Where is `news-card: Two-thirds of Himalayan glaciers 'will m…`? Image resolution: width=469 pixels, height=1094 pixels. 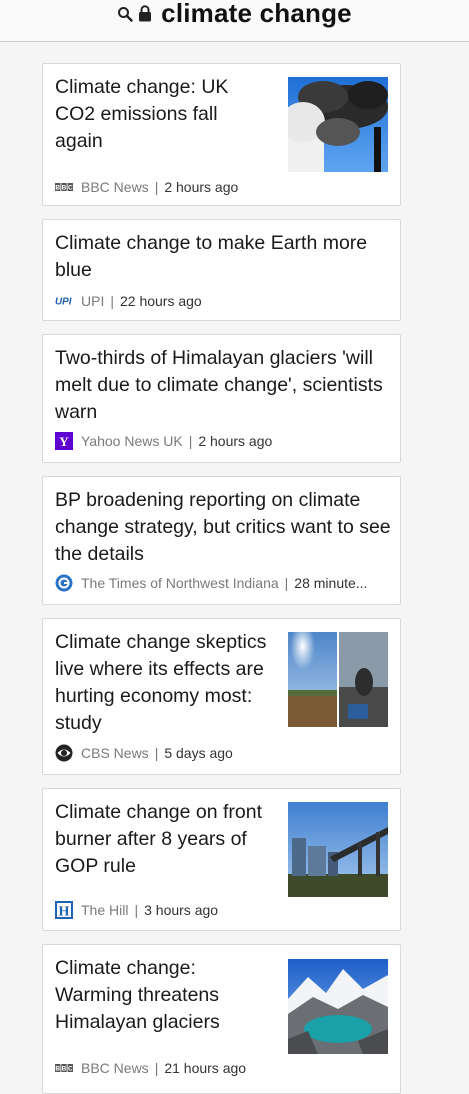
news-card: Two-thirds of Himalayan glaciers 'will m… is located at coordinates (221, 398).